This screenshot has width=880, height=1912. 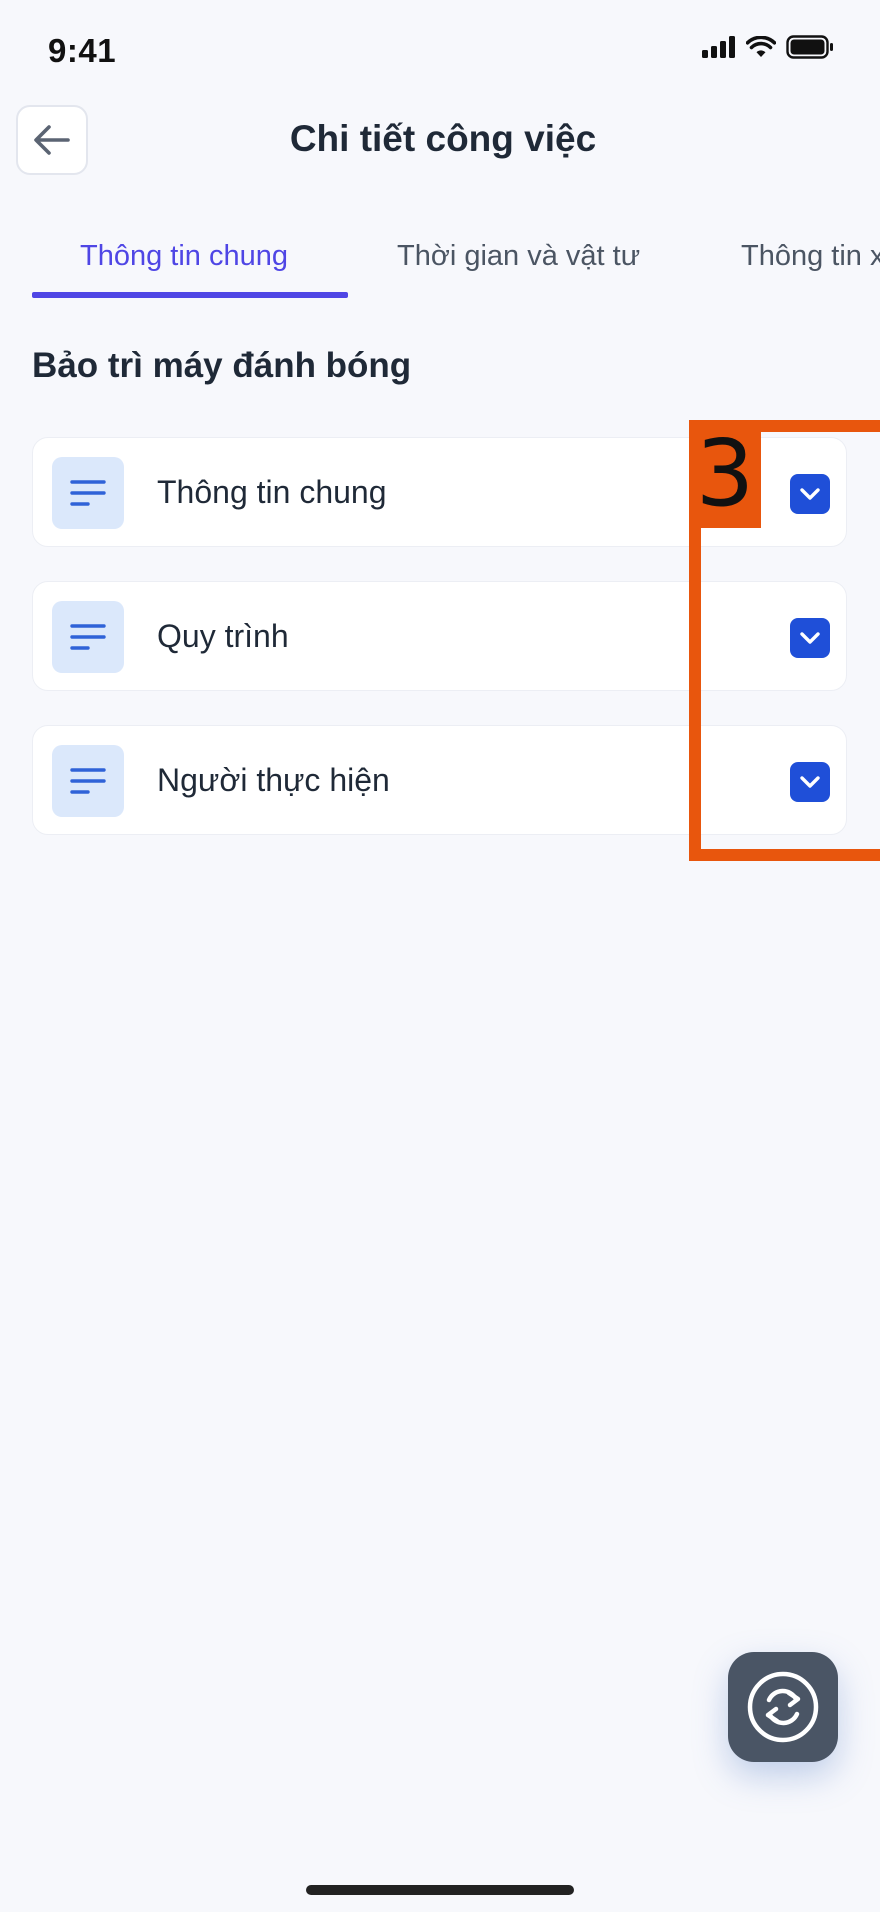 What do you see at coordinates (222, 365) in the screenshot?
I see `section-title: Bảo trì máy đánh bóng` at bounding box center [222, 365].